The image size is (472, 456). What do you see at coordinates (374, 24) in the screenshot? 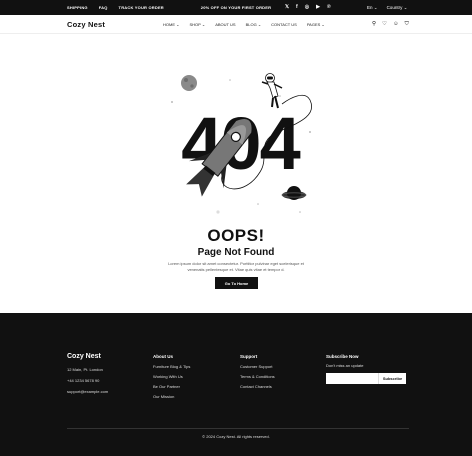
I see `search-icon: ⚲` at bounding box center [374, 24].